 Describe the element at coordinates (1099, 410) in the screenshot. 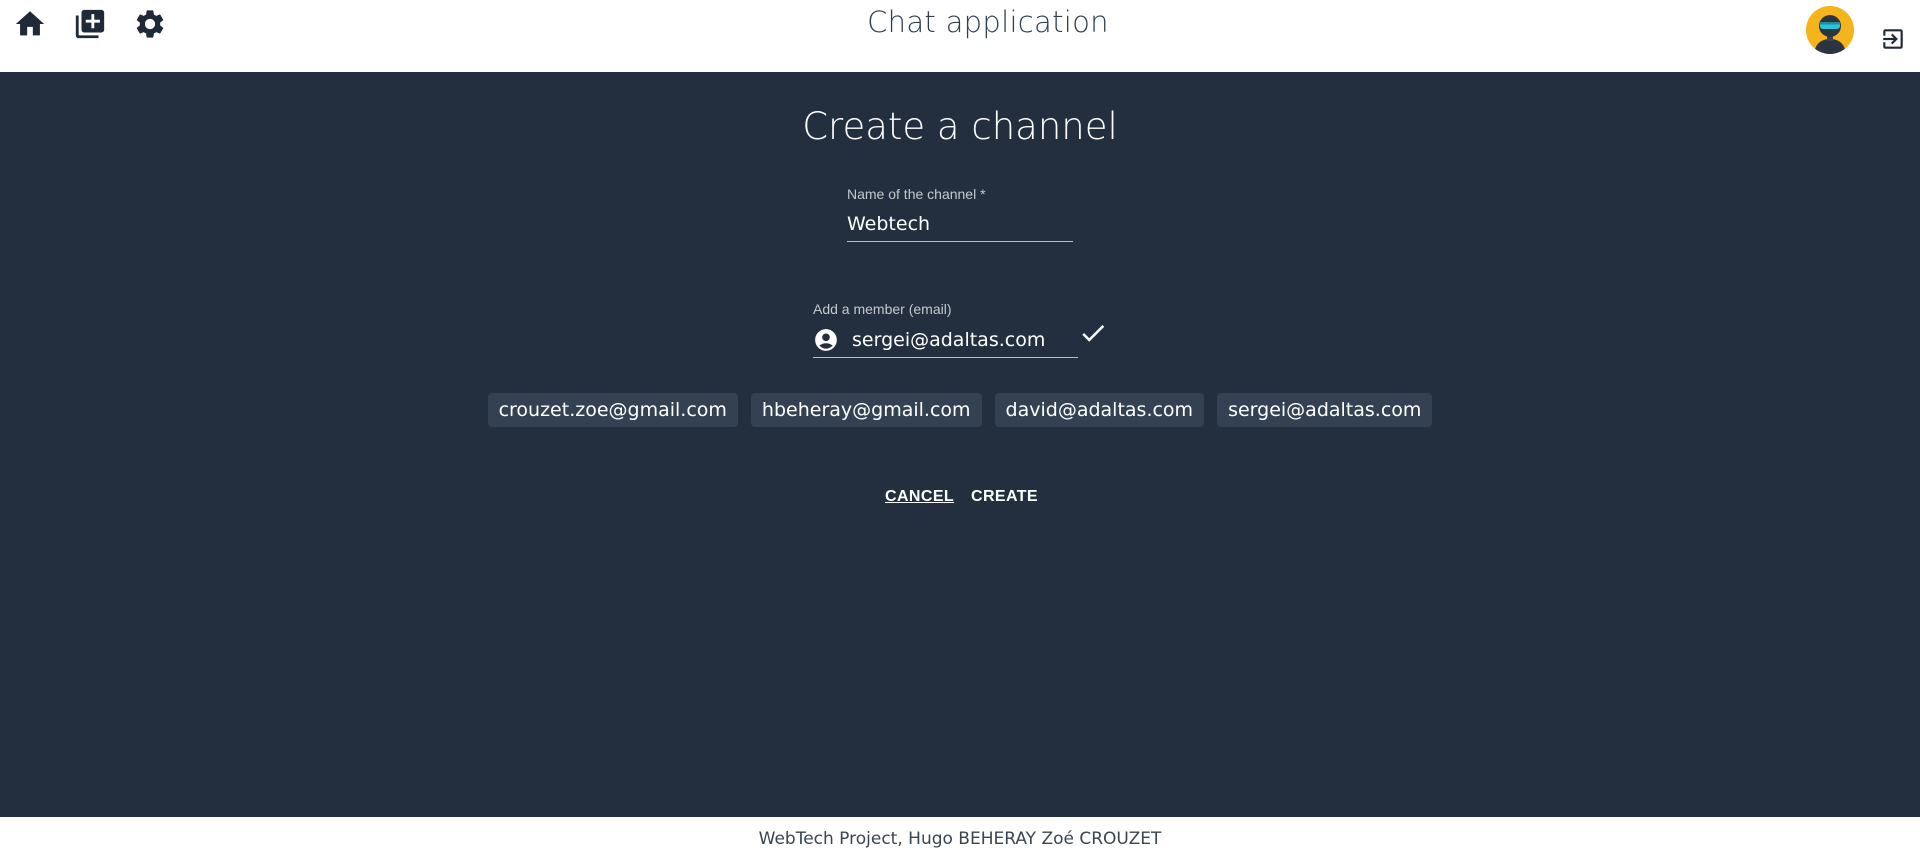

I see `member-chip: david@adaltas.com` at that location.